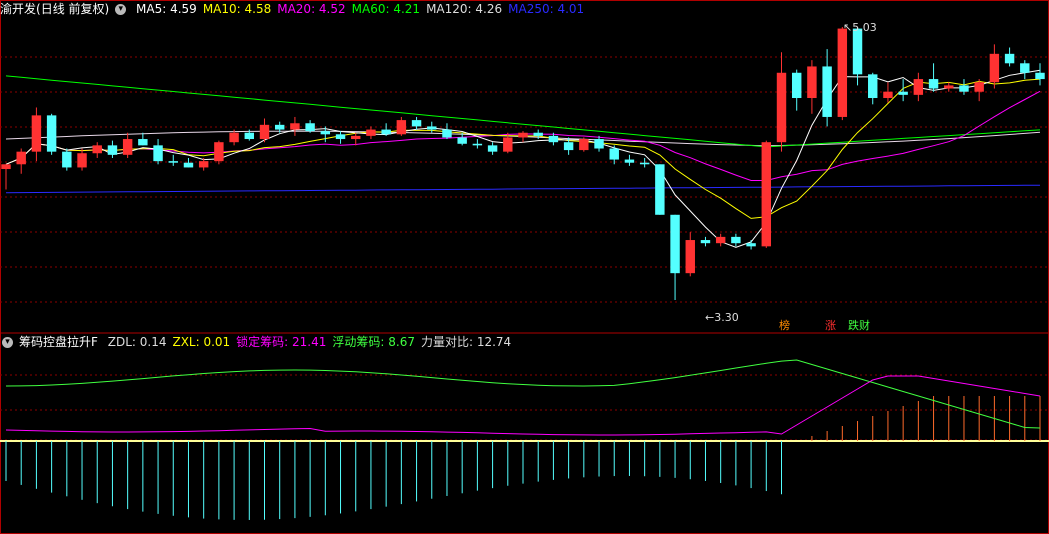 This screenshot has height=534, width=1049. I want to click on ma-legend-item: MA20: 4.52, so click(311, 9).